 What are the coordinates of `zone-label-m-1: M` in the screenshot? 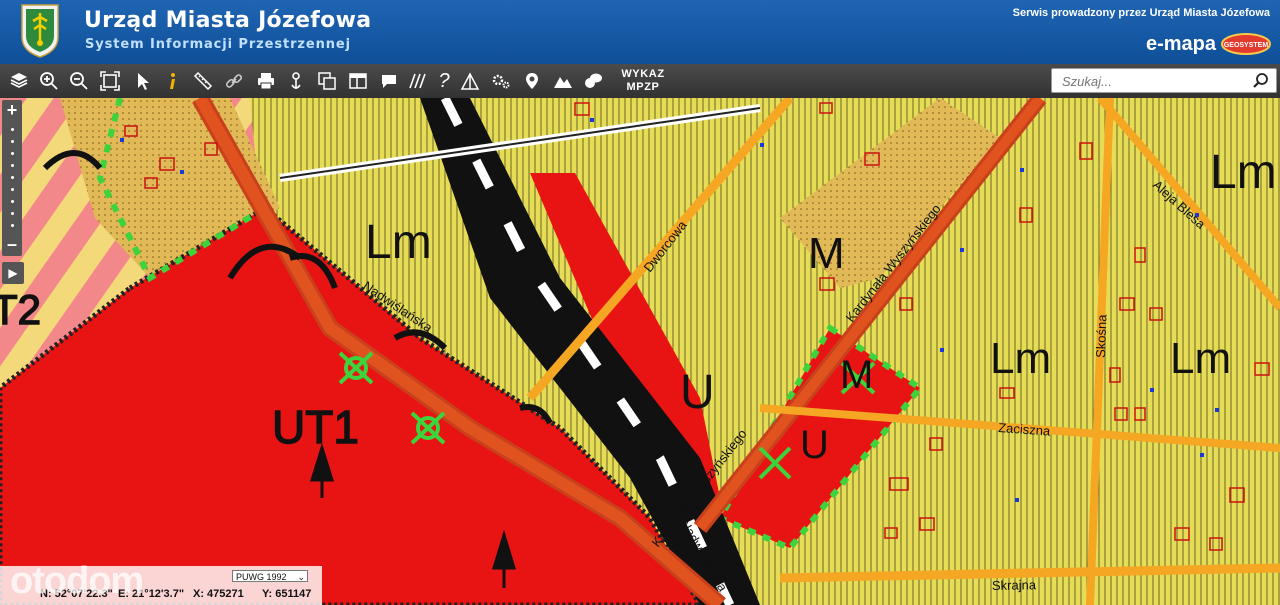 It's located at (826, 253).